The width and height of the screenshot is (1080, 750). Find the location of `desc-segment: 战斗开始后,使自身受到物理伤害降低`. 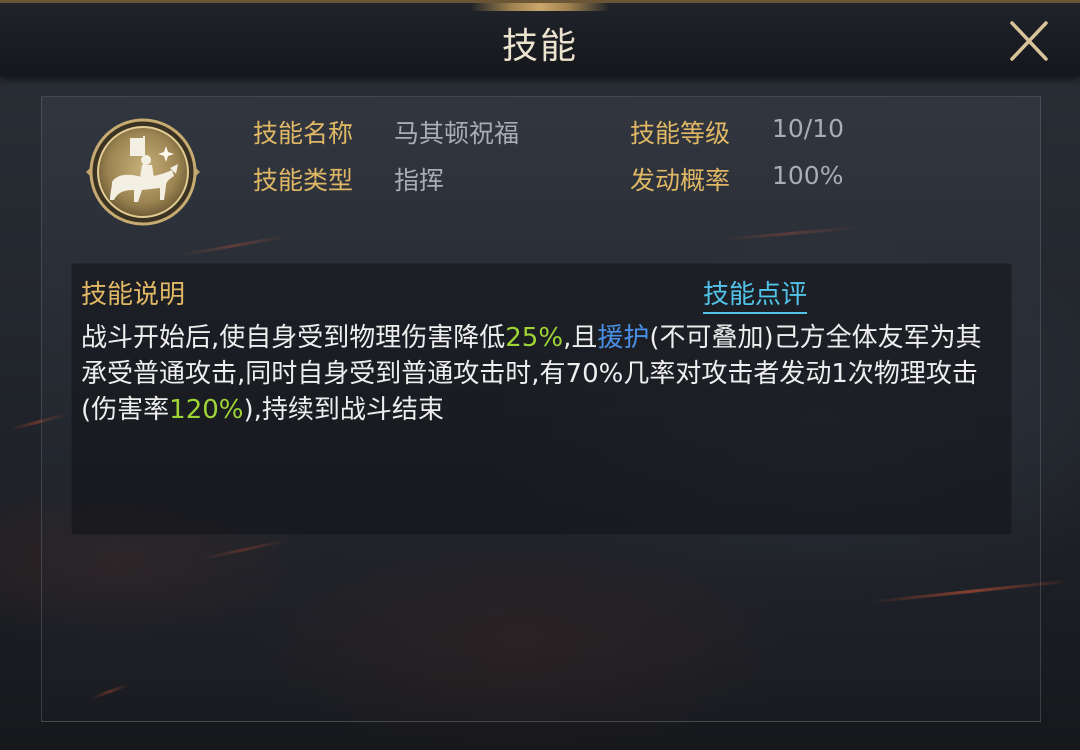

desc-segment: 战斗开始后,使自身受到物理伤害降低 is located at coordinates (293, 338).